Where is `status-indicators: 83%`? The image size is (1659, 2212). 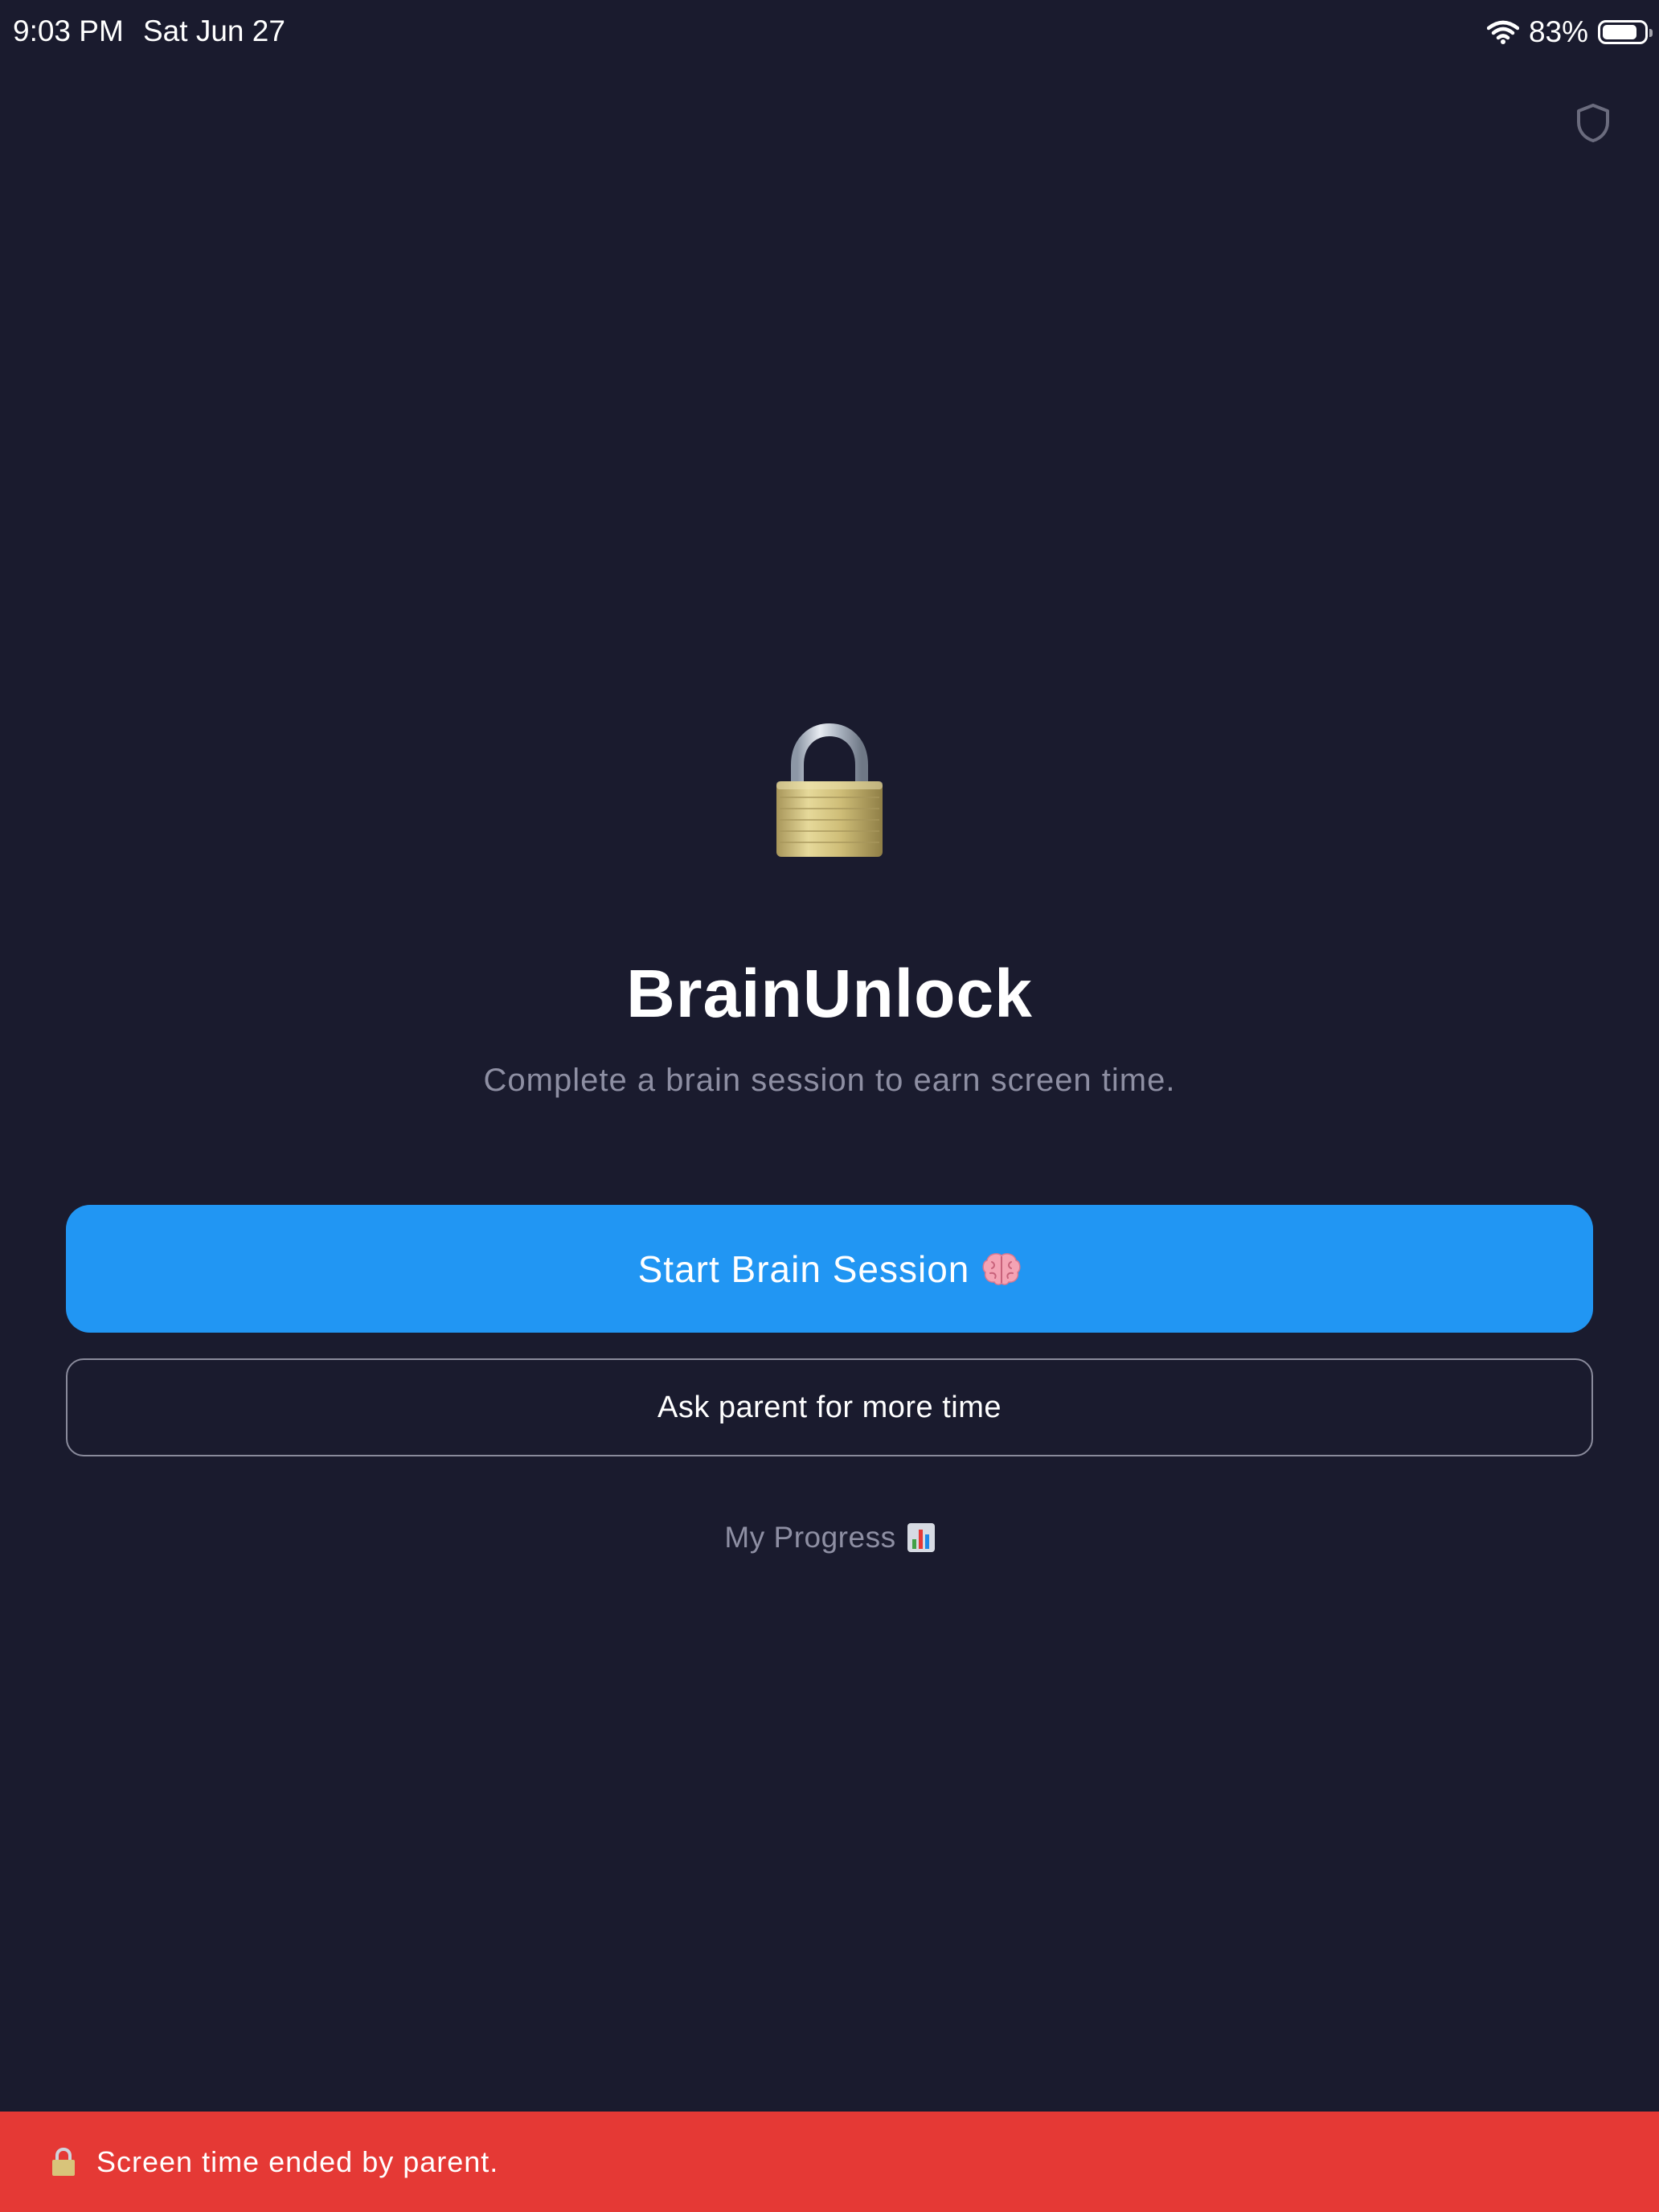 status-indicators: 83% is located at coordinates (1569, 32).